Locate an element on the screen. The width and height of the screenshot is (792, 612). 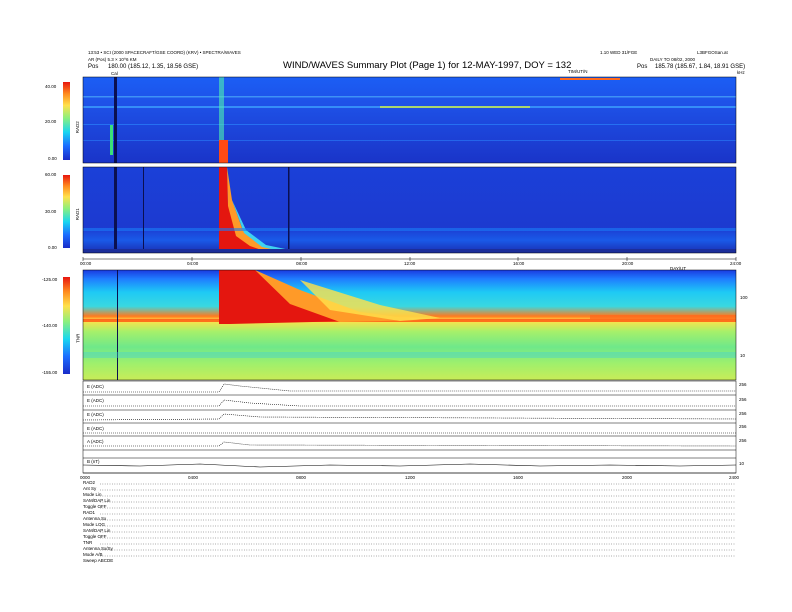
footer-line-6: Antenna Sx is located at coordinates (95, 518).